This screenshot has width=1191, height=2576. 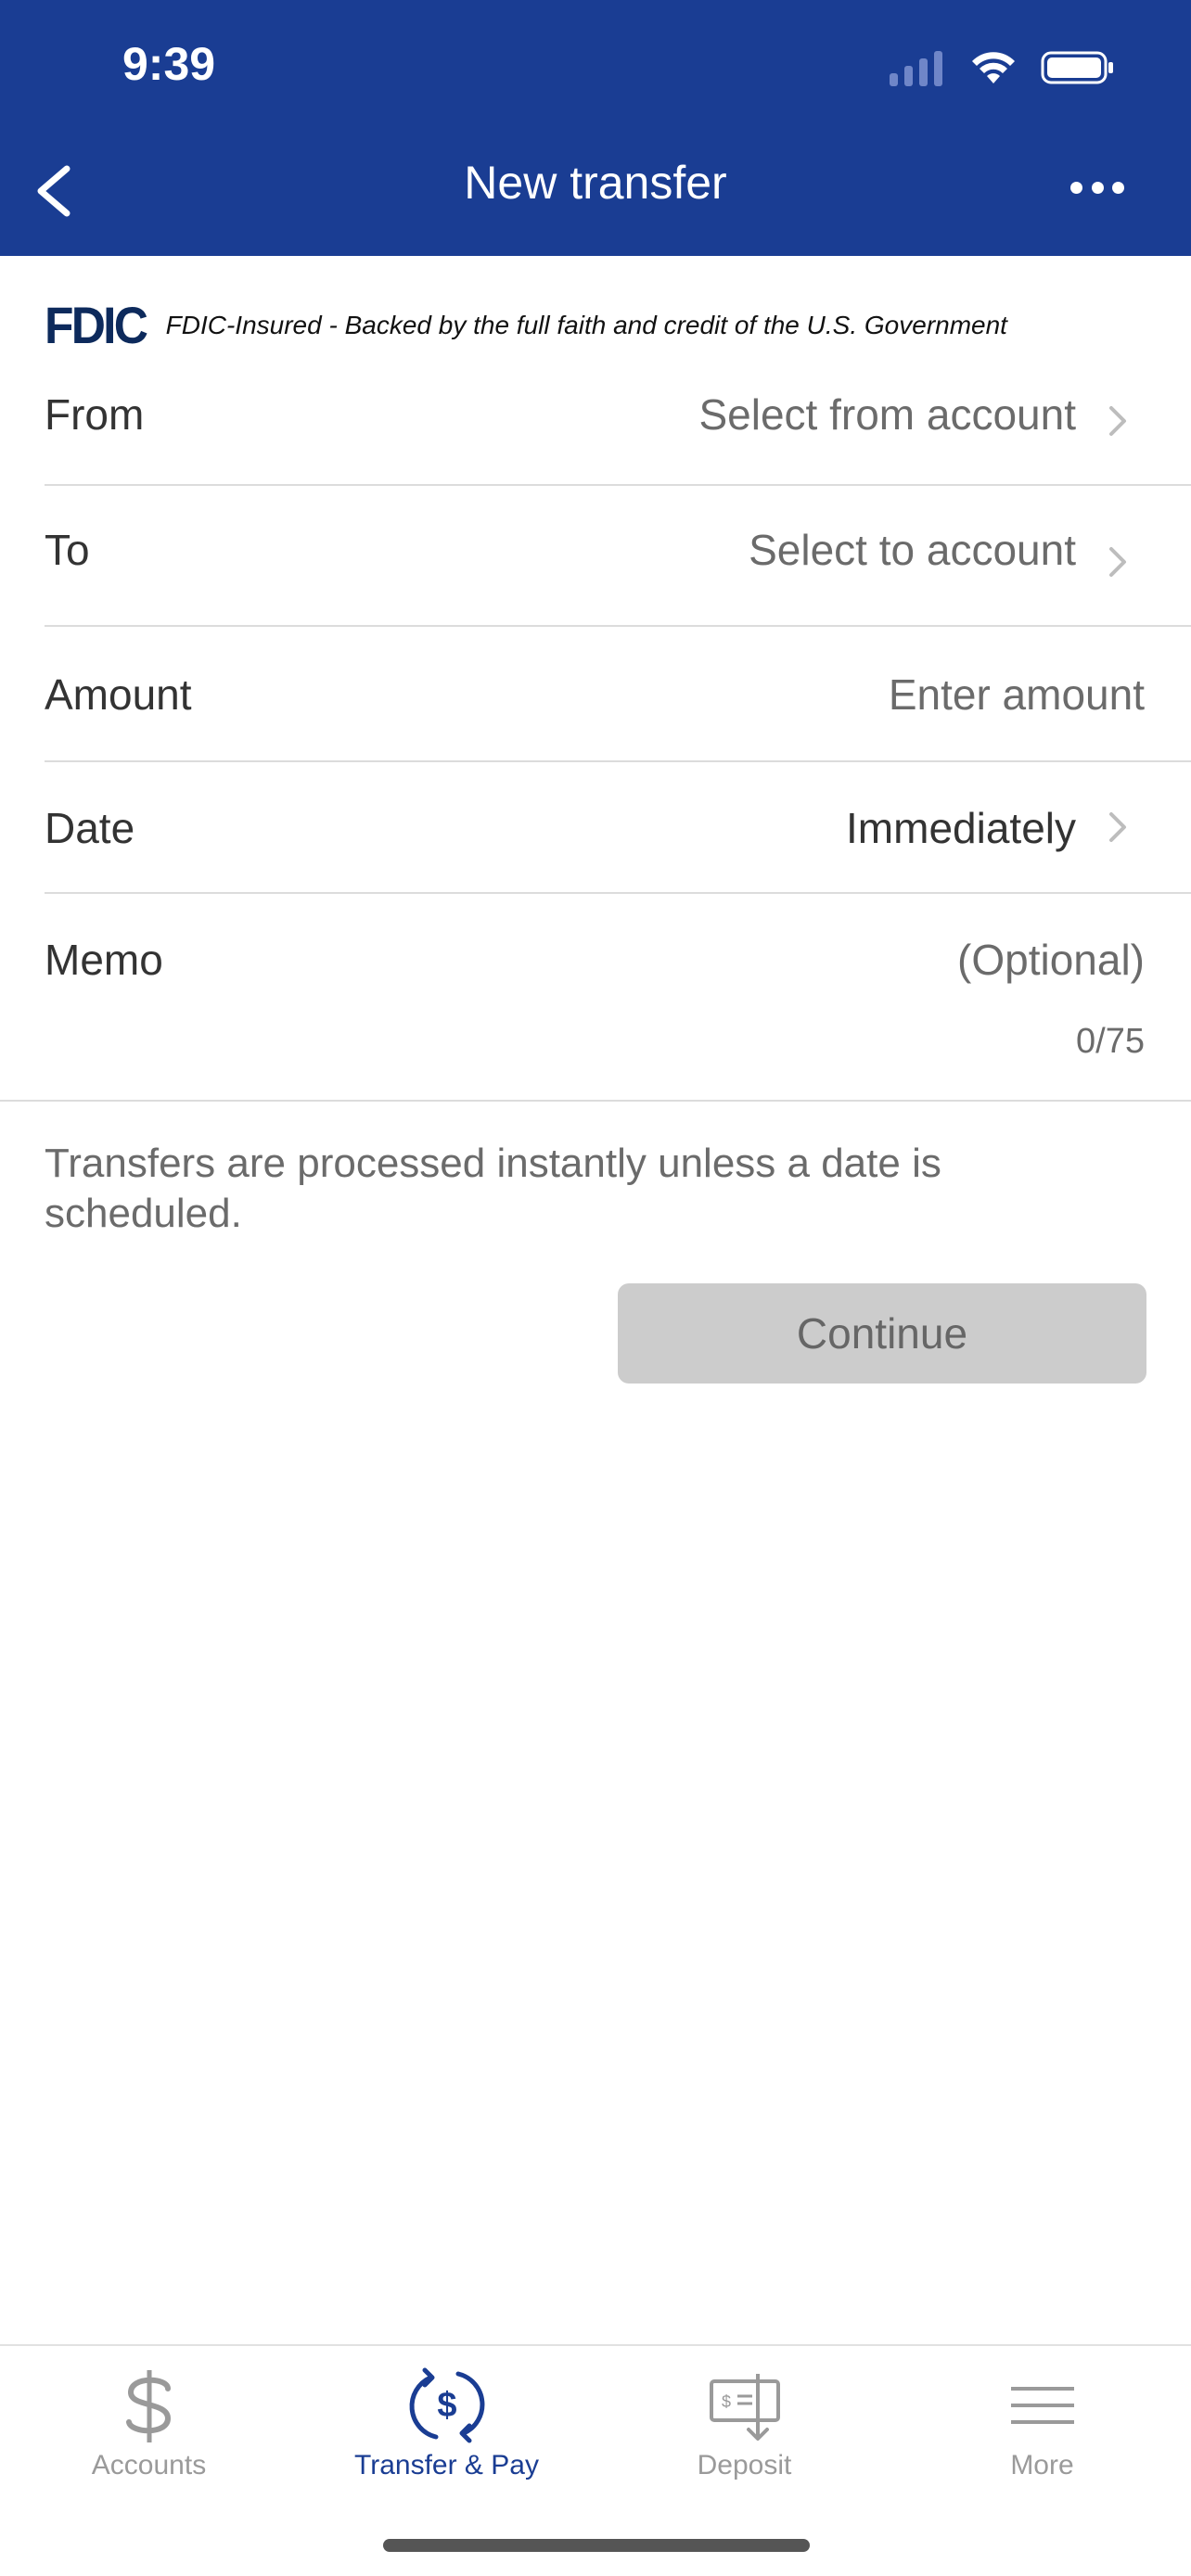 What do you see at coordinates (1051, 960) in the screenshot?
I see `memo-input: (Optional)` at bounding box center [1051, 960].